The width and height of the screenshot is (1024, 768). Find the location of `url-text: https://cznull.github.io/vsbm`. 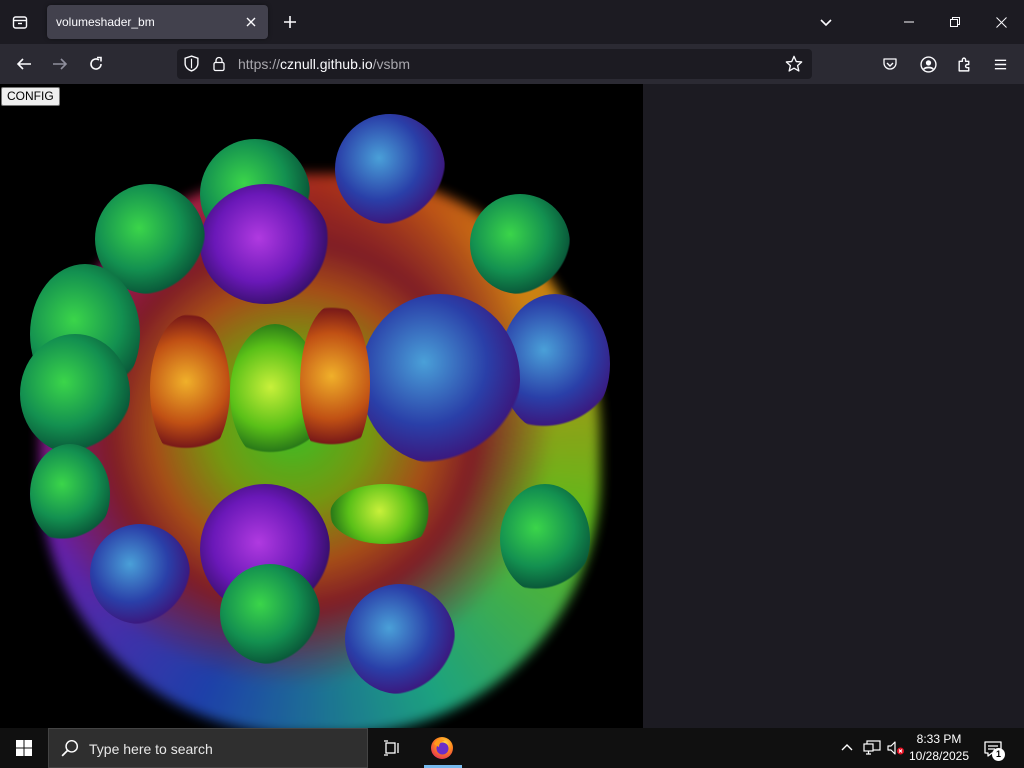

url-text: https://cznull.github.io/vsbm is located at coordinates (324, 64).